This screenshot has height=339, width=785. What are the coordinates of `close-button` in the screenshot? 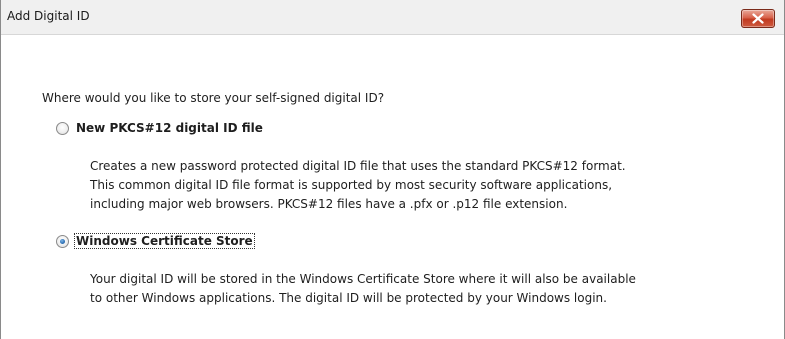 It's located at (758, 18).